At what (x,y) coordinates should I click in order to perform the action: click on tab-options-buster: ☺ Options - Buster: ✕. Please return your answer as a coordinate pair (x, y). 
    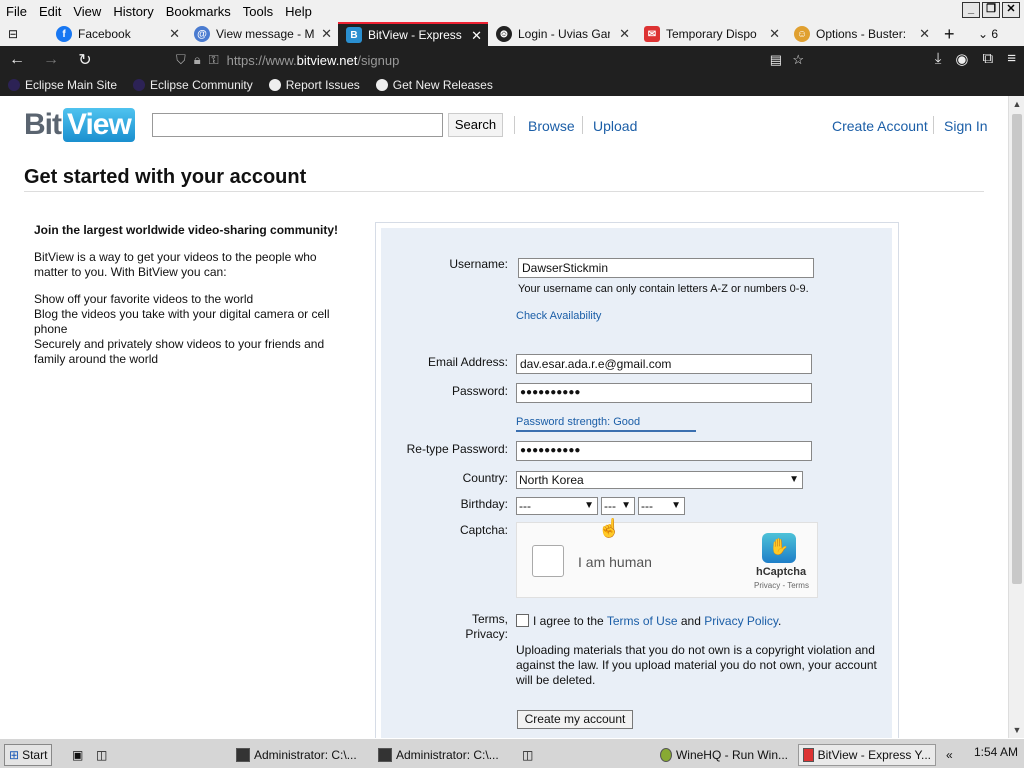
    Looking at the image, I should click on (861, 34).